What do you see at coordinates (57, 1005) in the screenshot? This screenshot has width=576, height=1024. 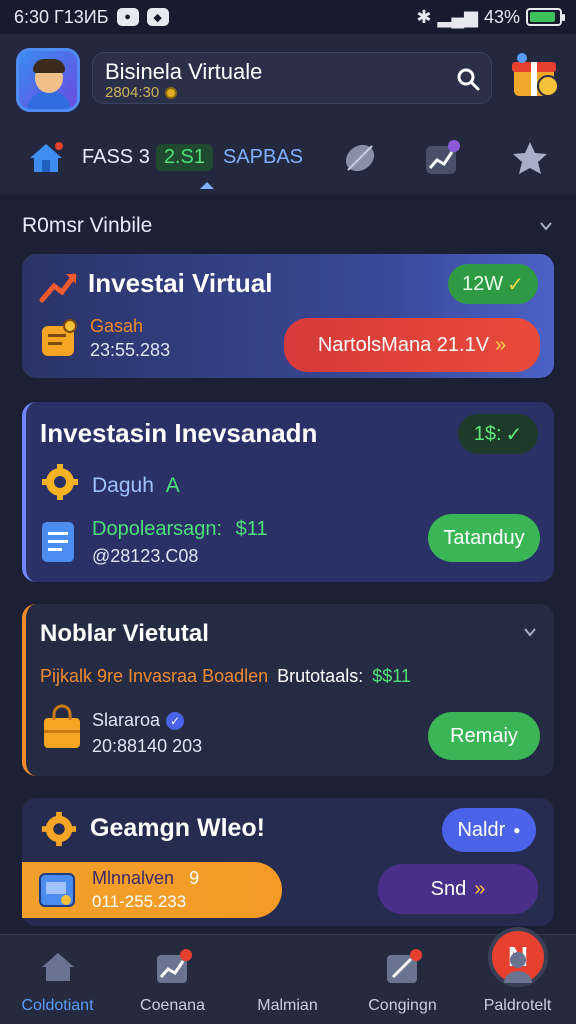 I see `nav-label-home: Coldotiant` at bounding box center [57, 1005].